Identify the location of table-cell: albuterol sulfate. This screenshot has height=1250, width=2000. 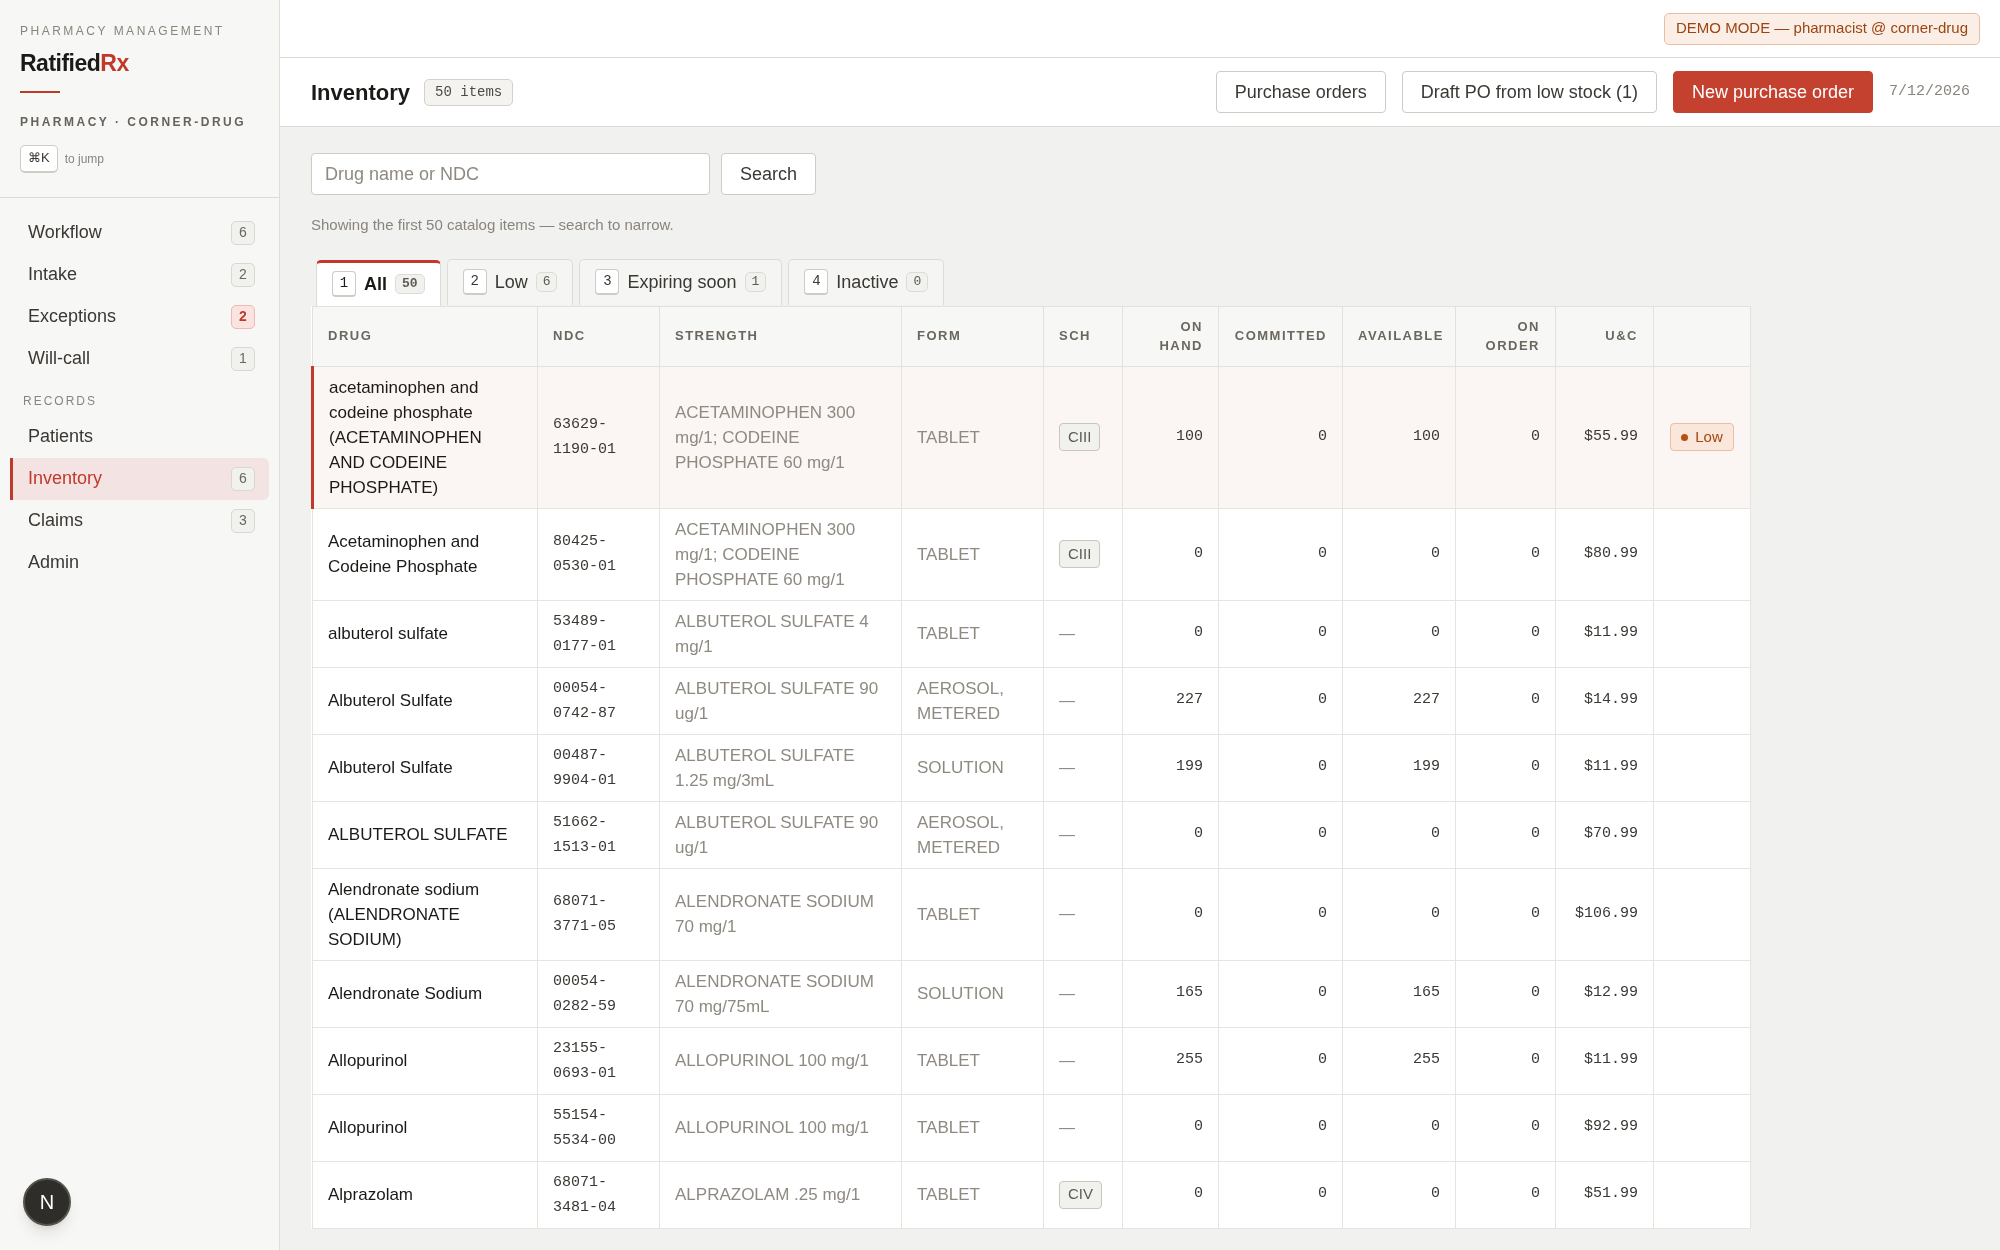
(425, 633).